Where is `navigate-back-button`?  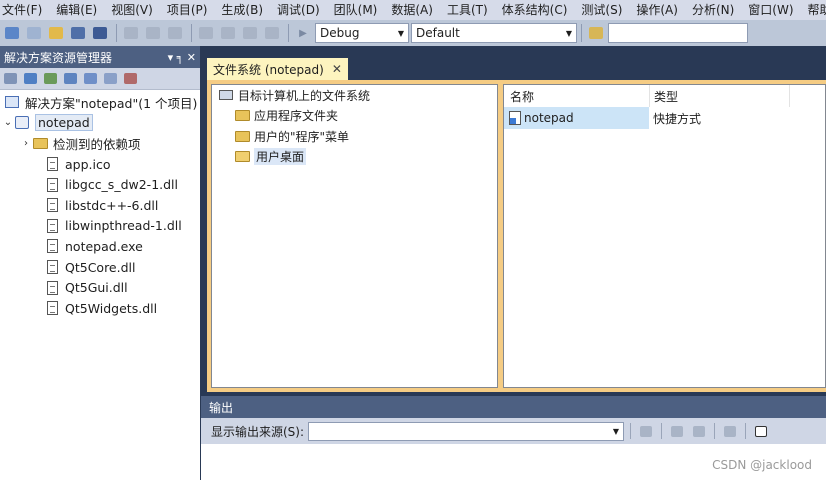
navigate-back-button is located at coordinates (250, 33).